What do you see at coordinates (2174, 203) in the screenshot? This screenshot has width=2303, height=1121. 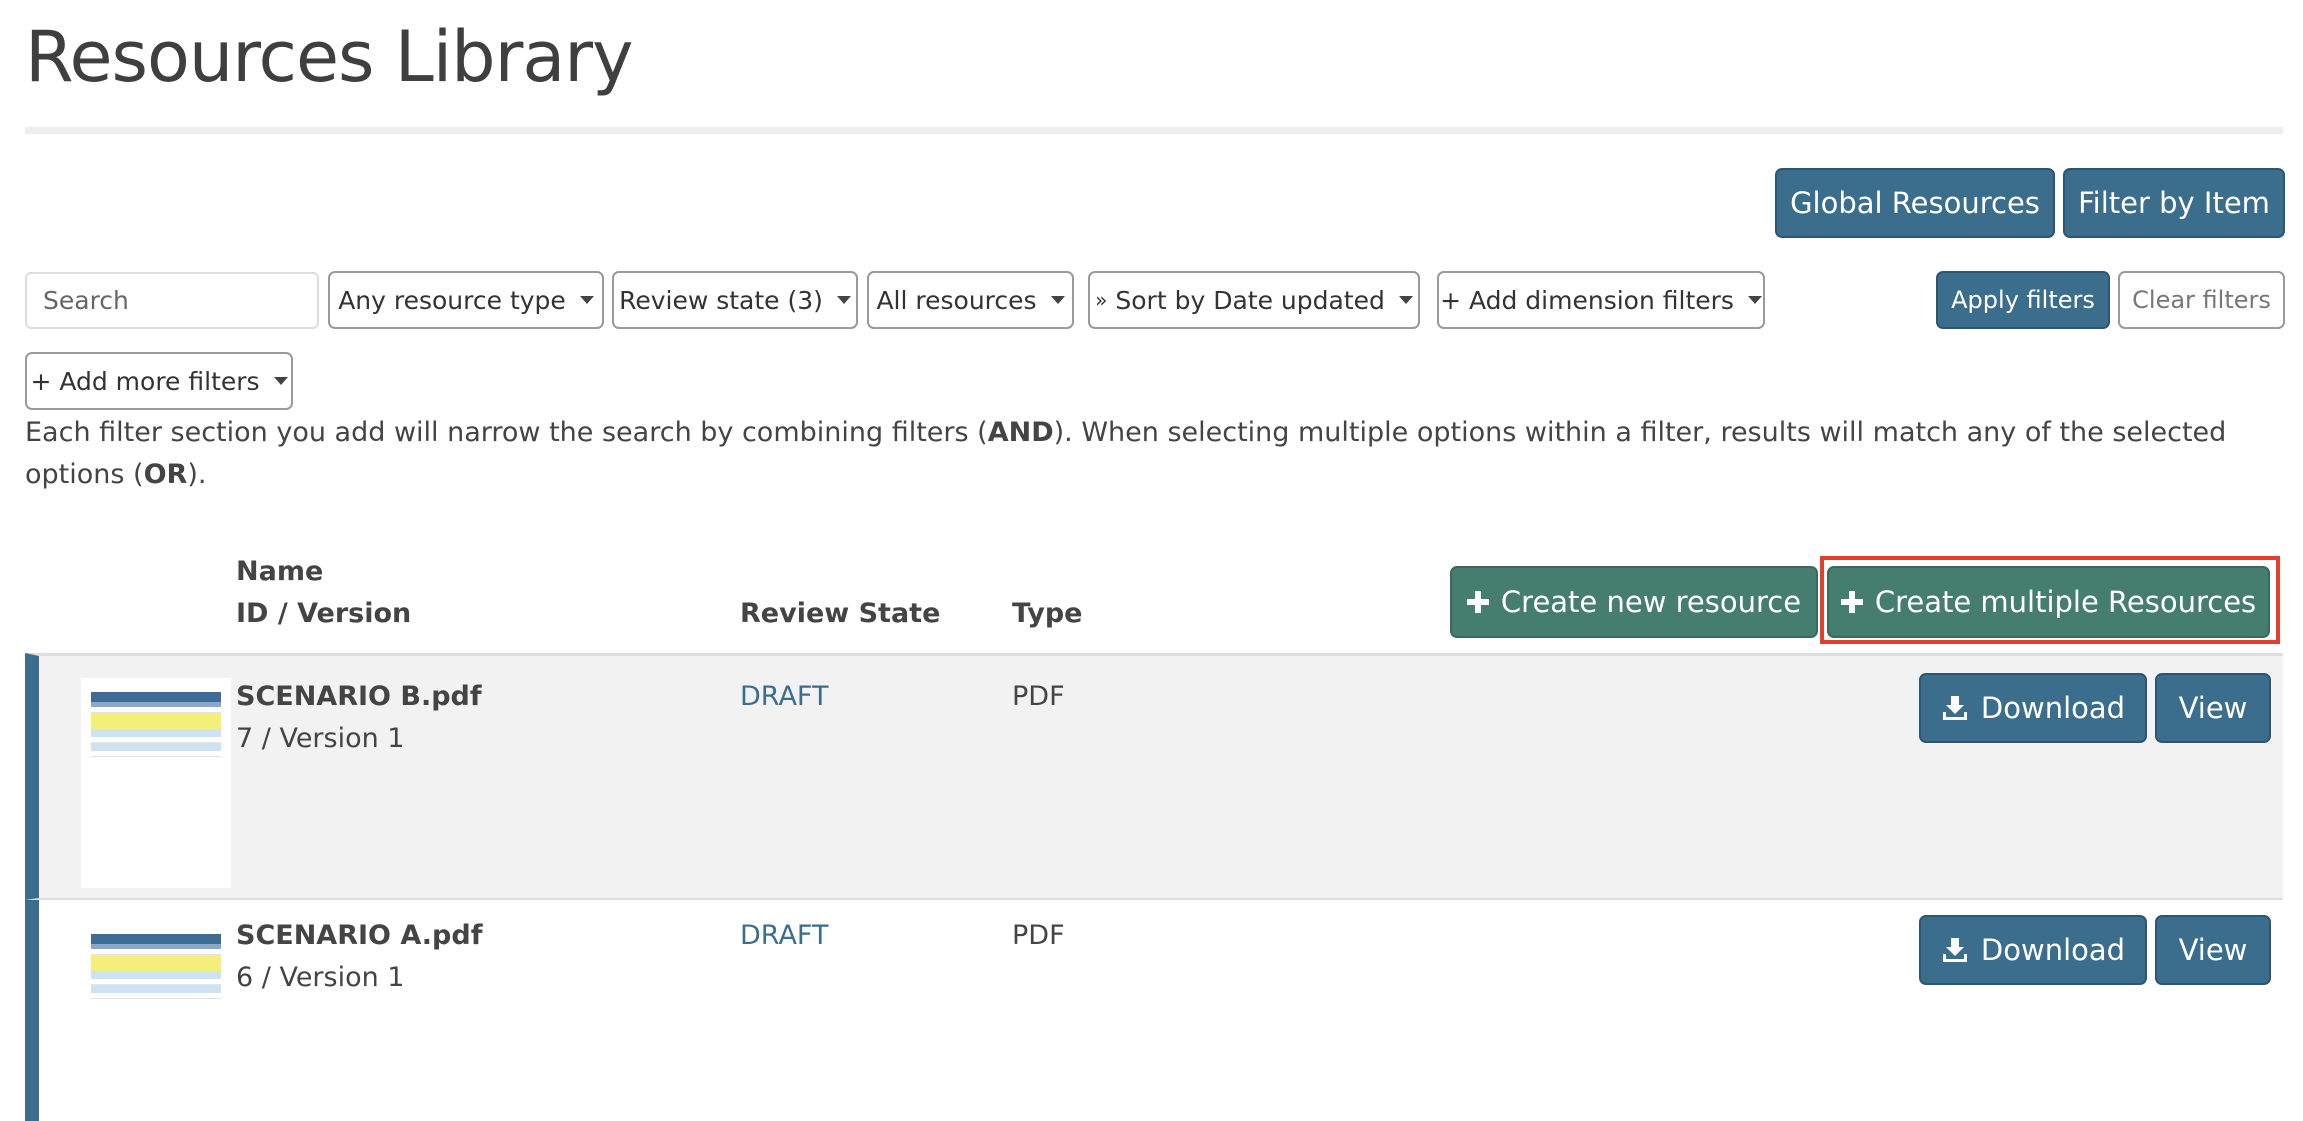 I see `filter-by-item-button: Filter by Item` at bounding box center [2174, 203].